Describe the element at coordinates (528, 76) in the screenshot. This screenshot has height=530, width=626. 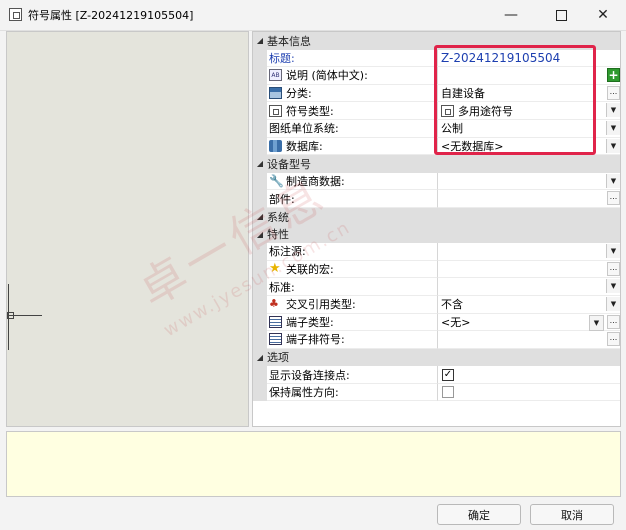
I see `property-value: +` at that location.